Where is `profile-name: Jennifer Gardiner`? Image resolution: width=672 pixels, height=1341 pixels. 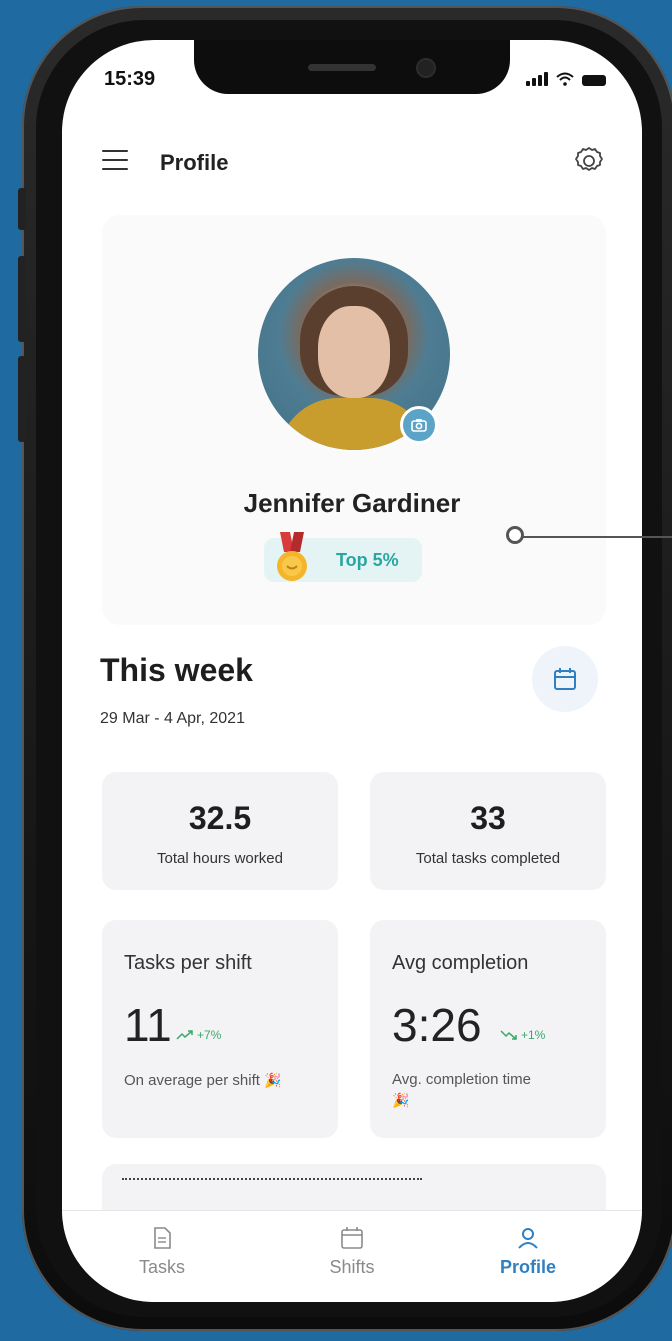 profile-name: Jennifer Gardiner is located at coordinates (352, 503).